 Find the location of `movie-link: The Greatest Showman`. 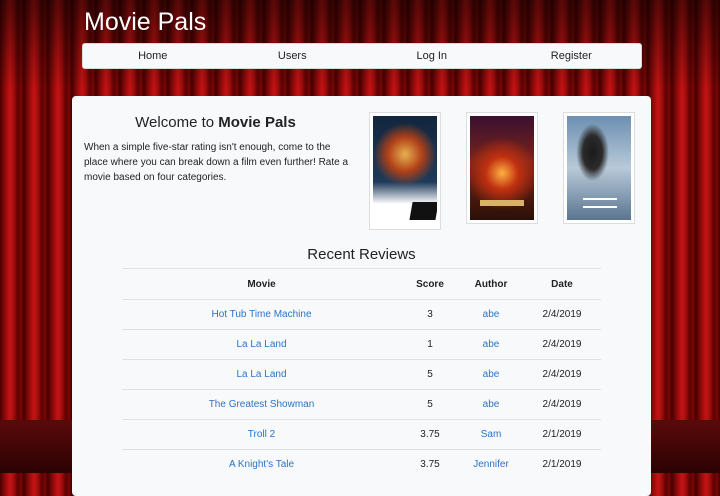

movie-link: The Greatest Showman is located at coordinates (262, 404).